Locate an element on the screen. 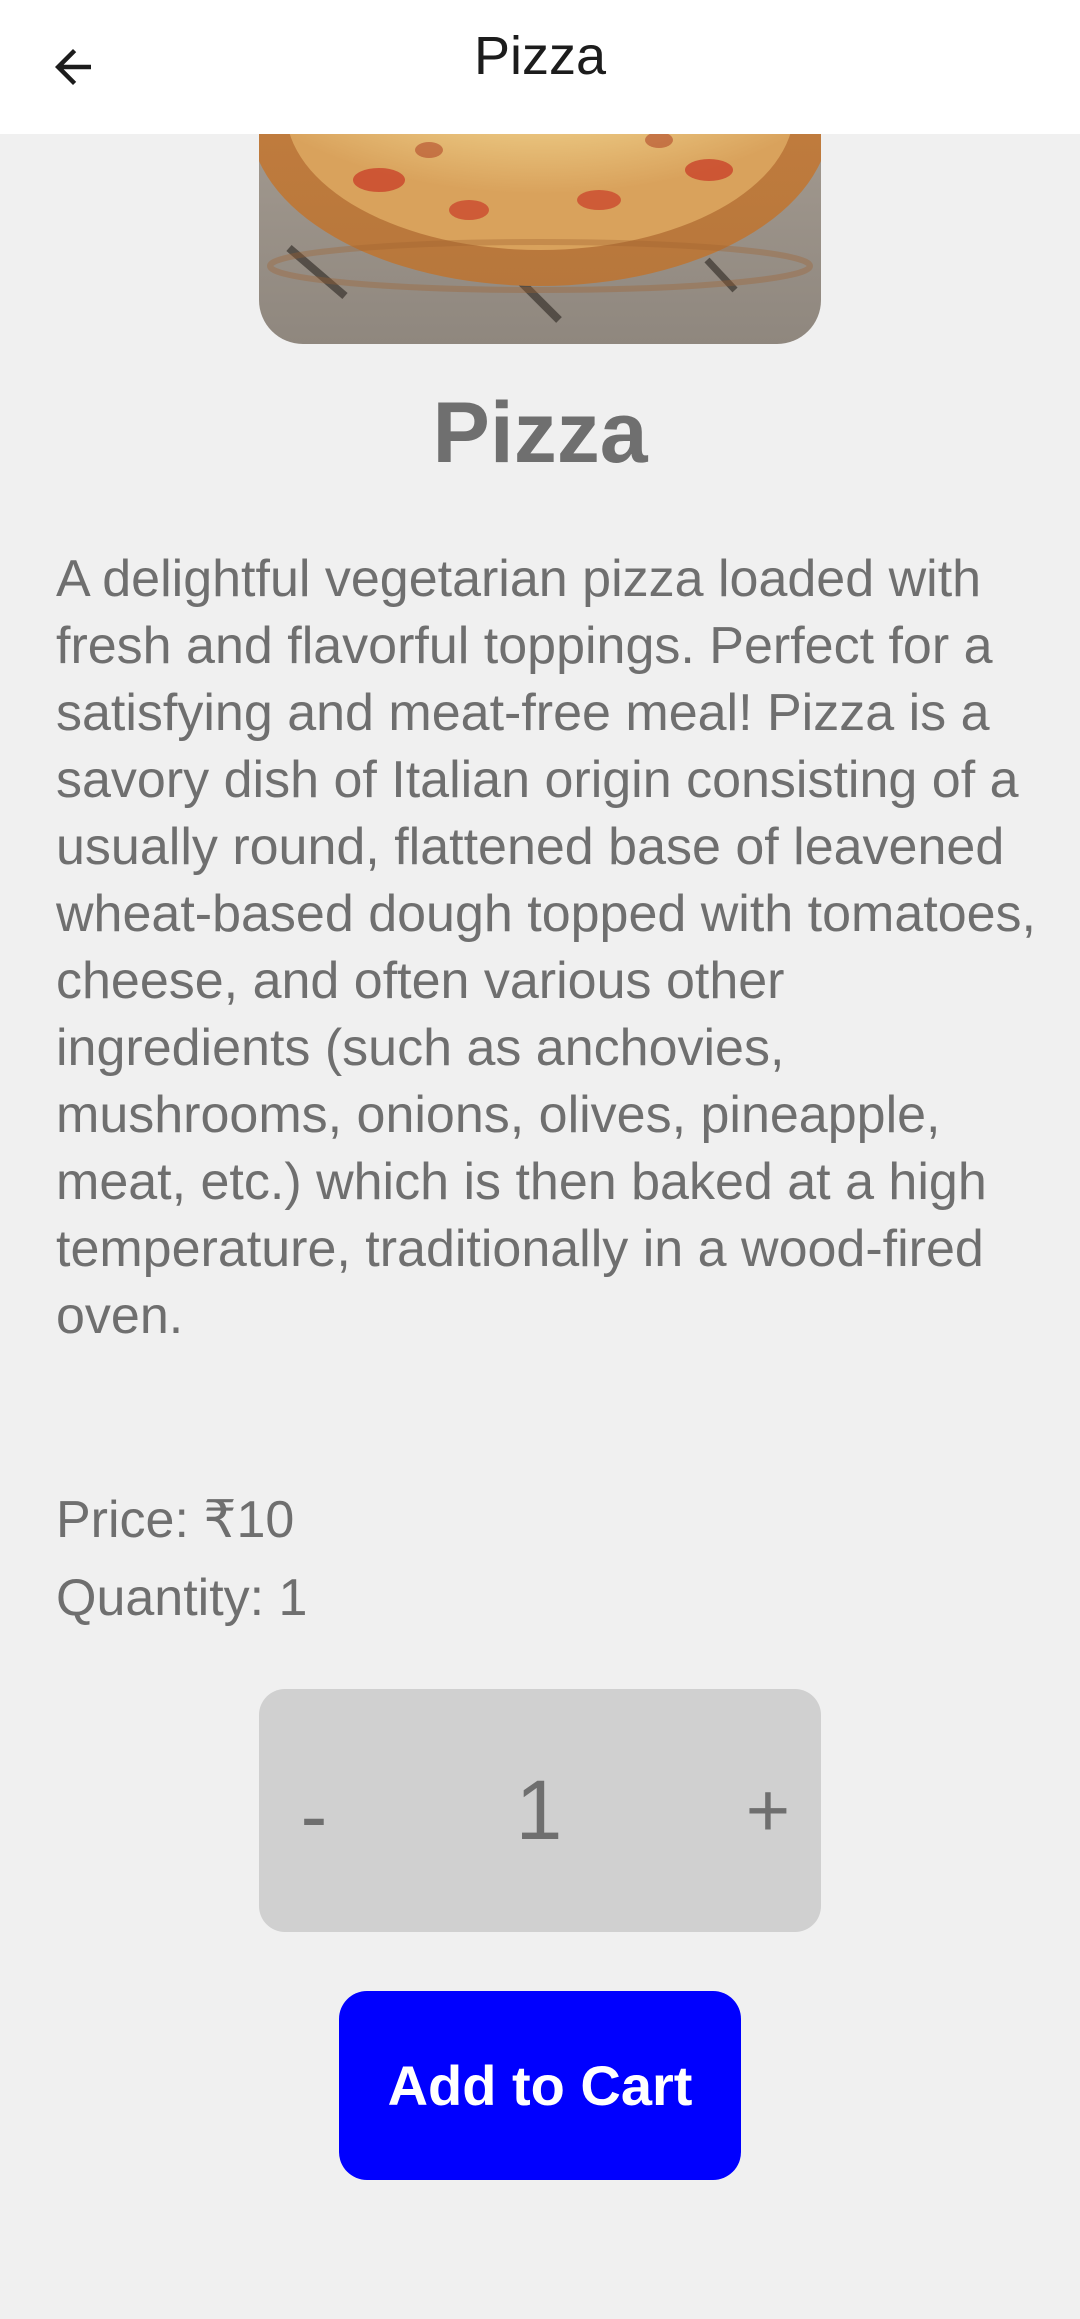 This screenshot has width=1080, height=2319. quantity-stepper: - 1 + is located at coordinates (540, 1810).